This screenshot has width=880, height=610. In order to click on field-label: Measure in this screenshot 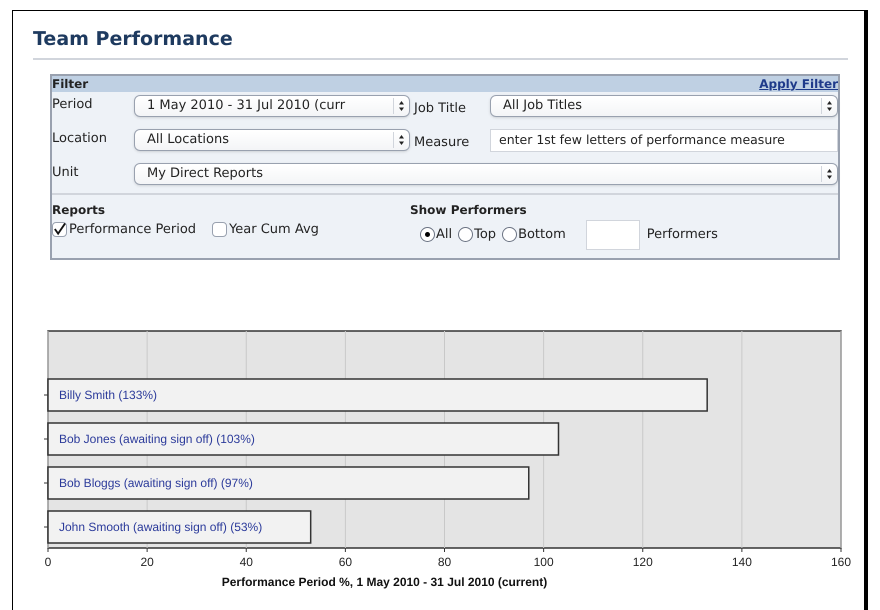, I will do `click(442, 142)`.